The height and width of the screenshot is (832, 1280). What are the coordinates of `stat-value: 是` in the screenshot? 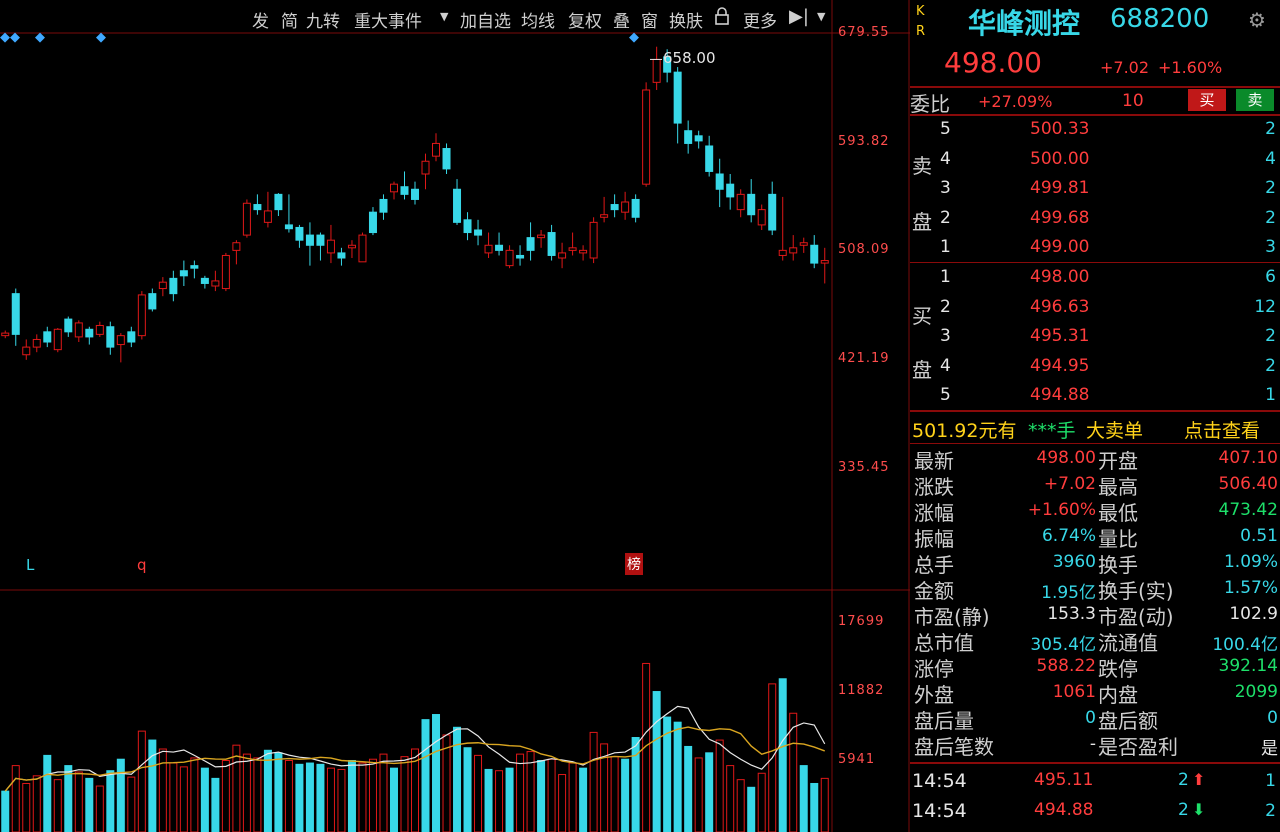 It's located at (1269, 749).